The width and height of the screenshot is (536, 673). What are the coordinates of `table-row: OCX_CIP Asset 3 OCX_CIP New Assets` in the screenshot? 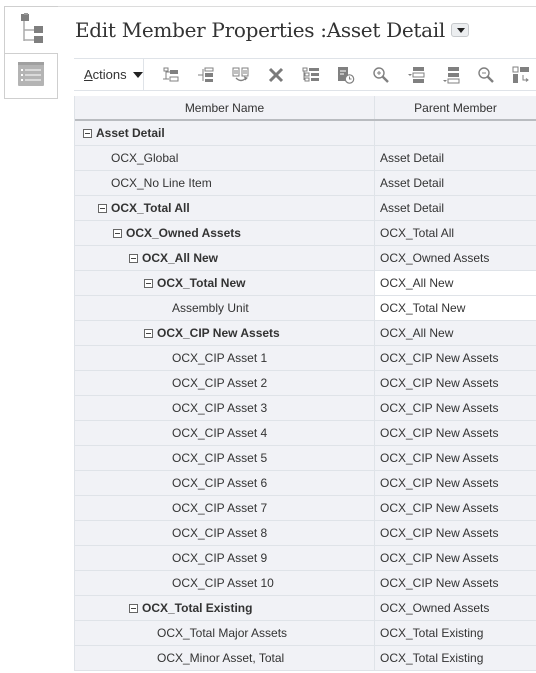 It's located at (305, 408).